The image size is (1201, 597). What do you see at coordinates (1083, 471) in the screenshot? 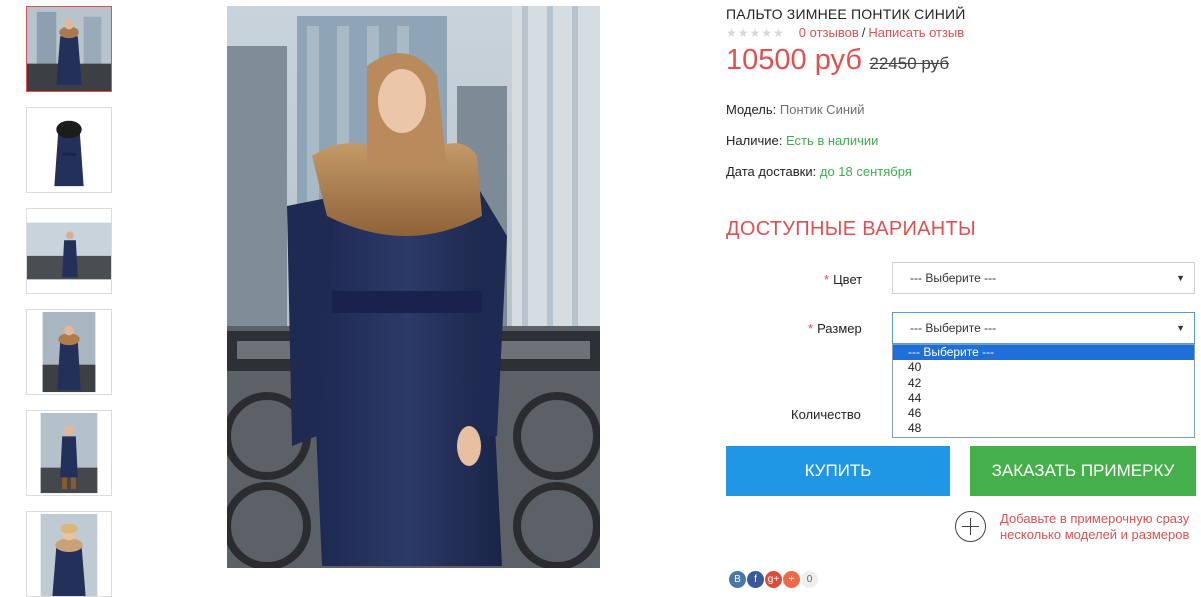
I see `order-fitting-button: ЗАКАЗАТЬ ПРИМЕРКУ` at bounding box center [1083, 471].